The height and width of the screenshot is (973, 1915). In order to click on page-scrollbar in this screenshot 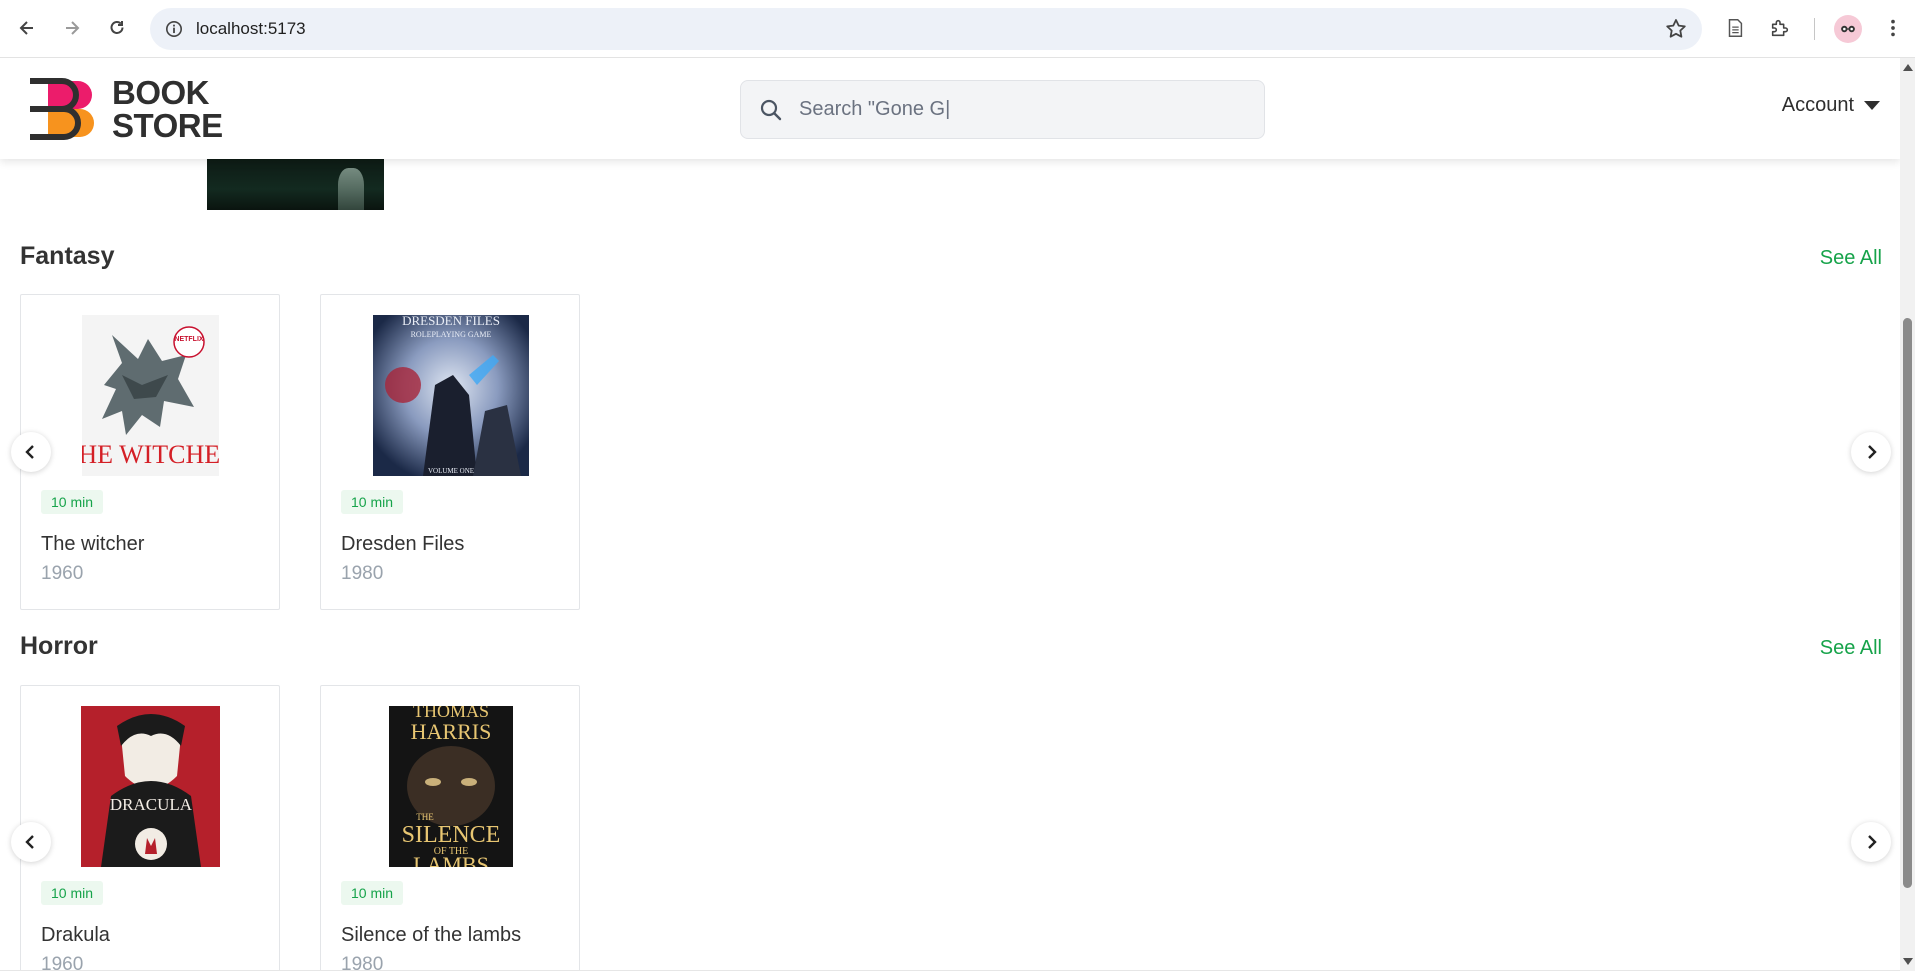, I will do `click(1907, 514)`.